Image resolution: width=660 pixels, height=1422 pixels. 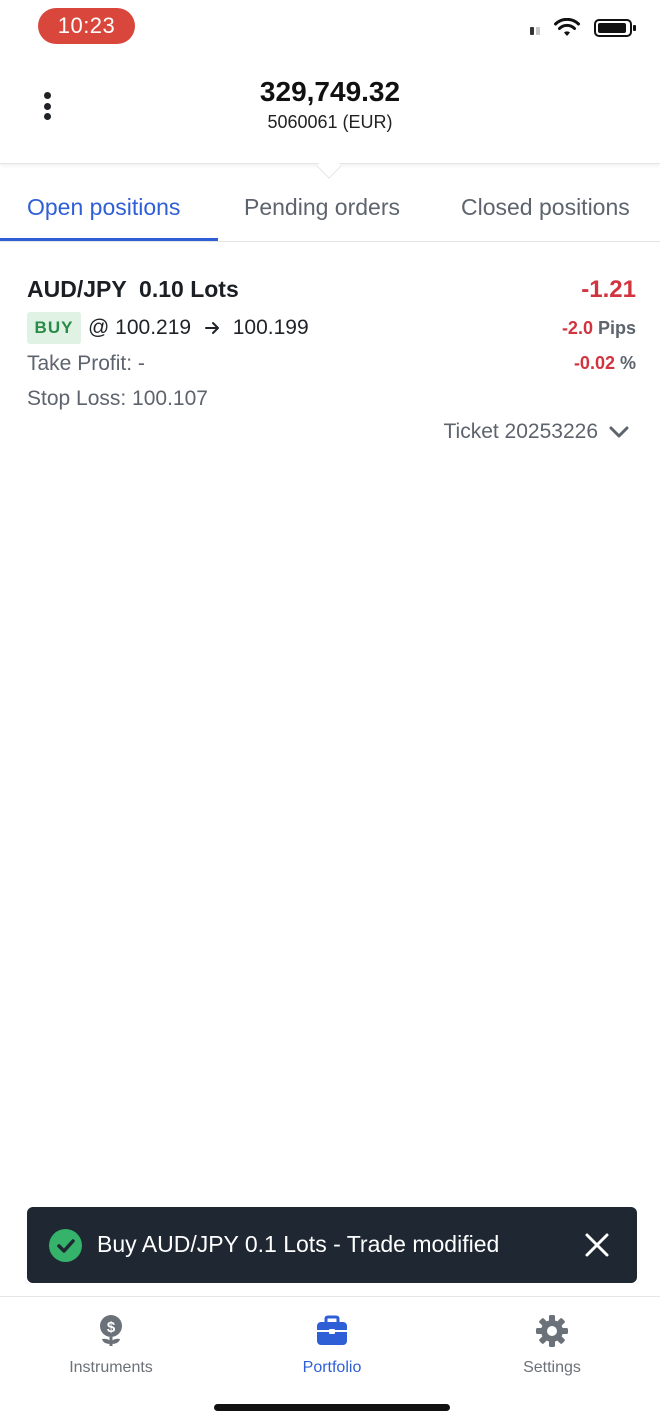 I want to click on position-prices: @ 100.219 100.199, so click(x=198, y=328).